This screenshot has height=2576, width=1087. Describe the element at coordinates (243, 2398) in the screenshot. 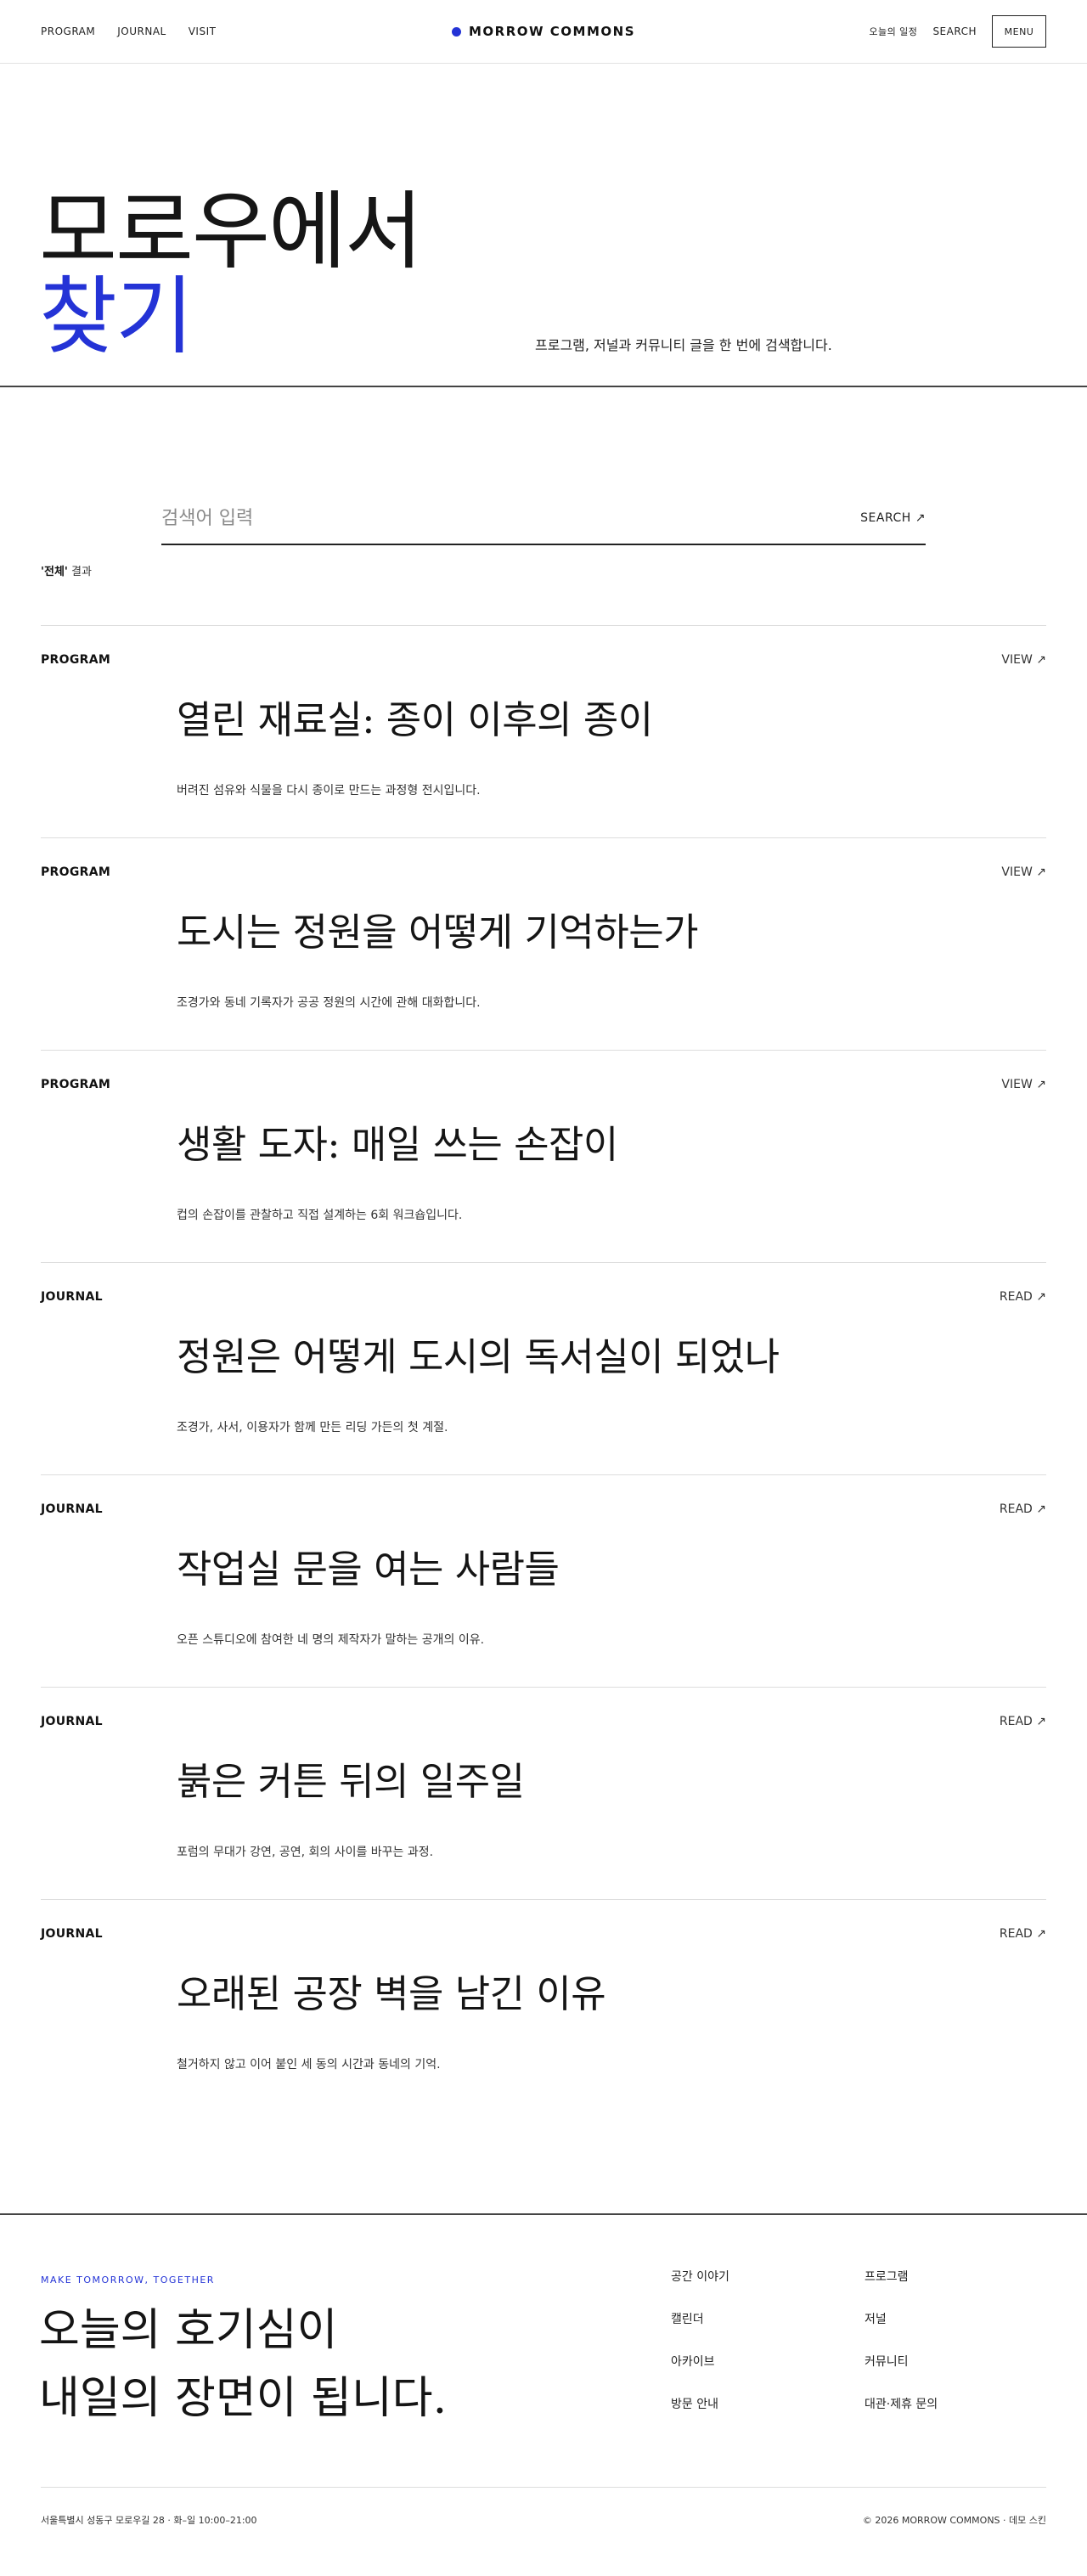

I see `footer-tagline-line2: 내일의 장면이 됩니다.` at that location.